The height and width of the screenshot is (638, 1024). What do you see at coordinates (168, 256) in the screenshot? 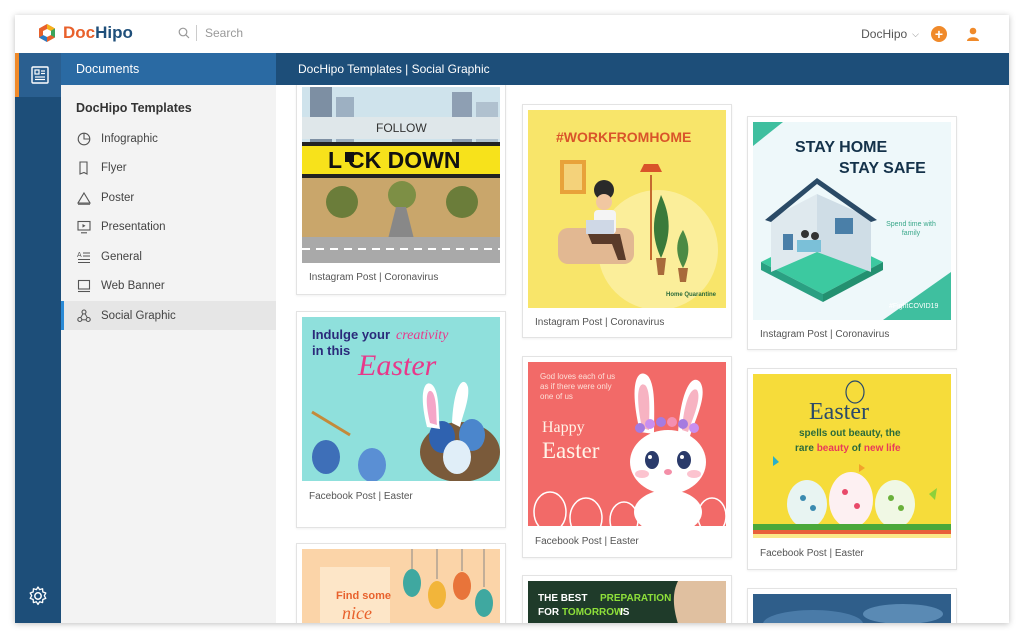
I see `sidebar-item-general: A General` at bounding box center [168, 256].